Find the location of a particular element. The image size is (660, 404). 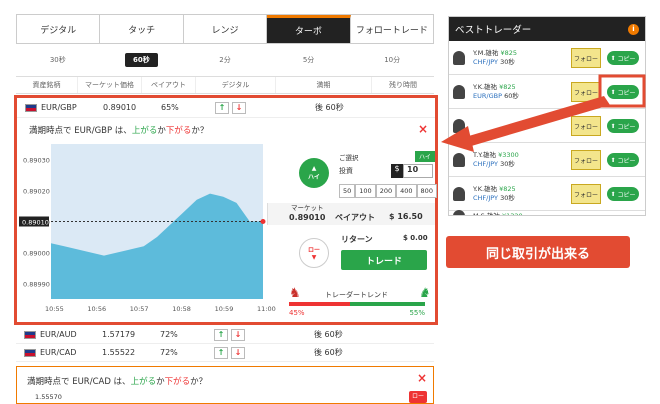

duration-2m-label: 2分 is located at coordinates (225, 60).